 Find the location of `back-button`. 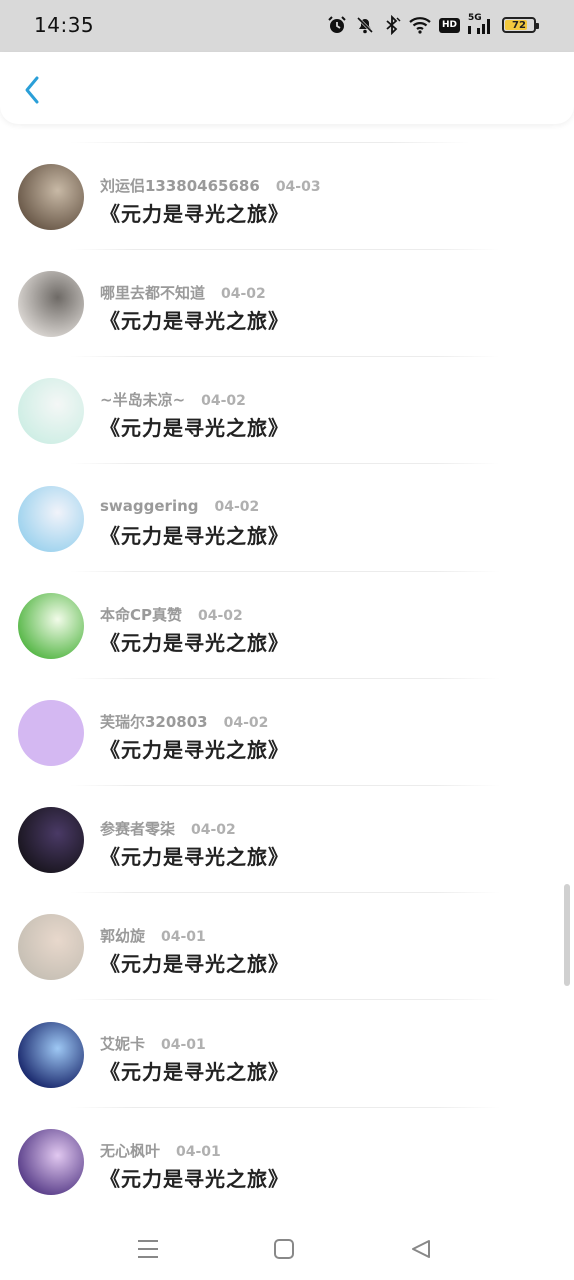

back-button is located at coordinates (32, 90).